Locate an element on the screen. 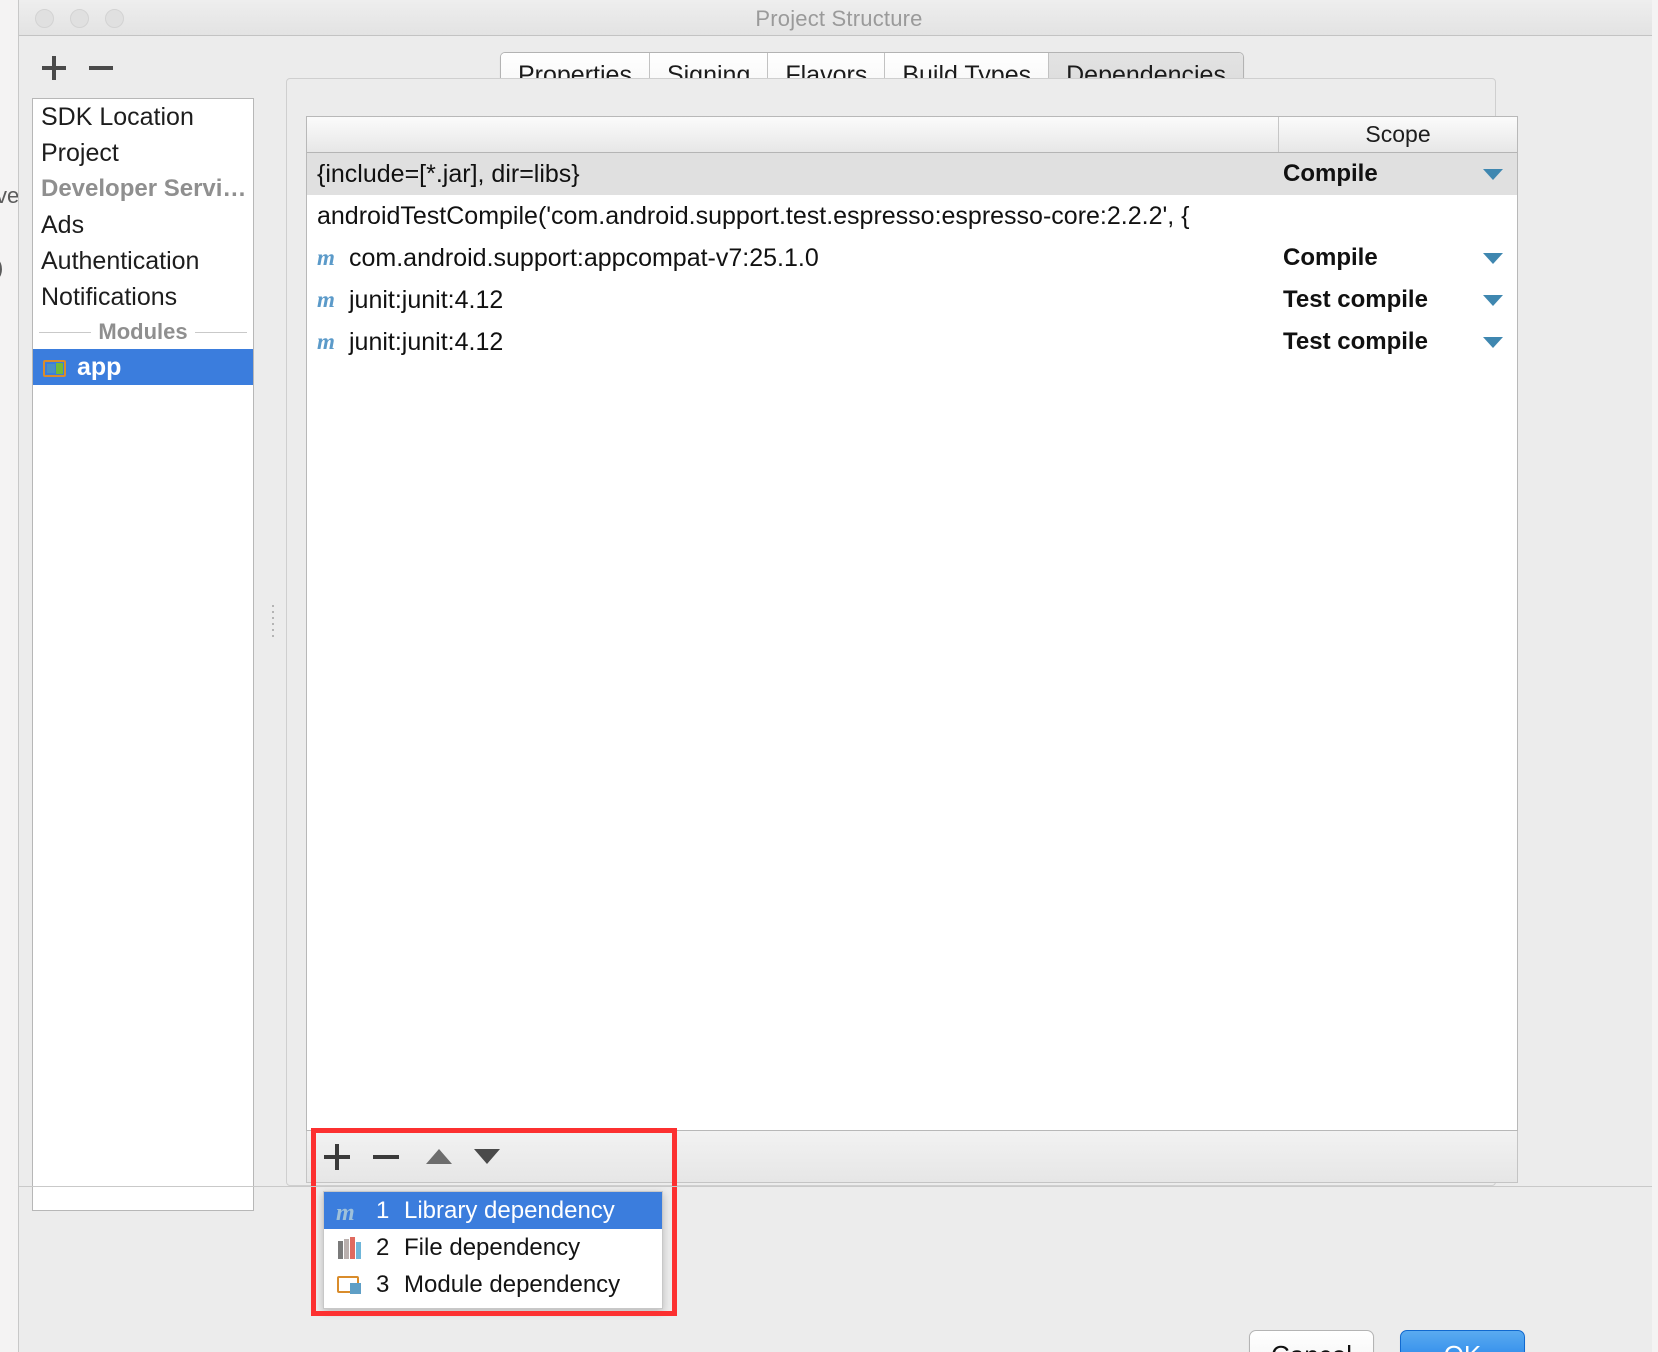 This screenshot has width=1658, height=1352. remove-module-icon is located at coordinates (101, 68).